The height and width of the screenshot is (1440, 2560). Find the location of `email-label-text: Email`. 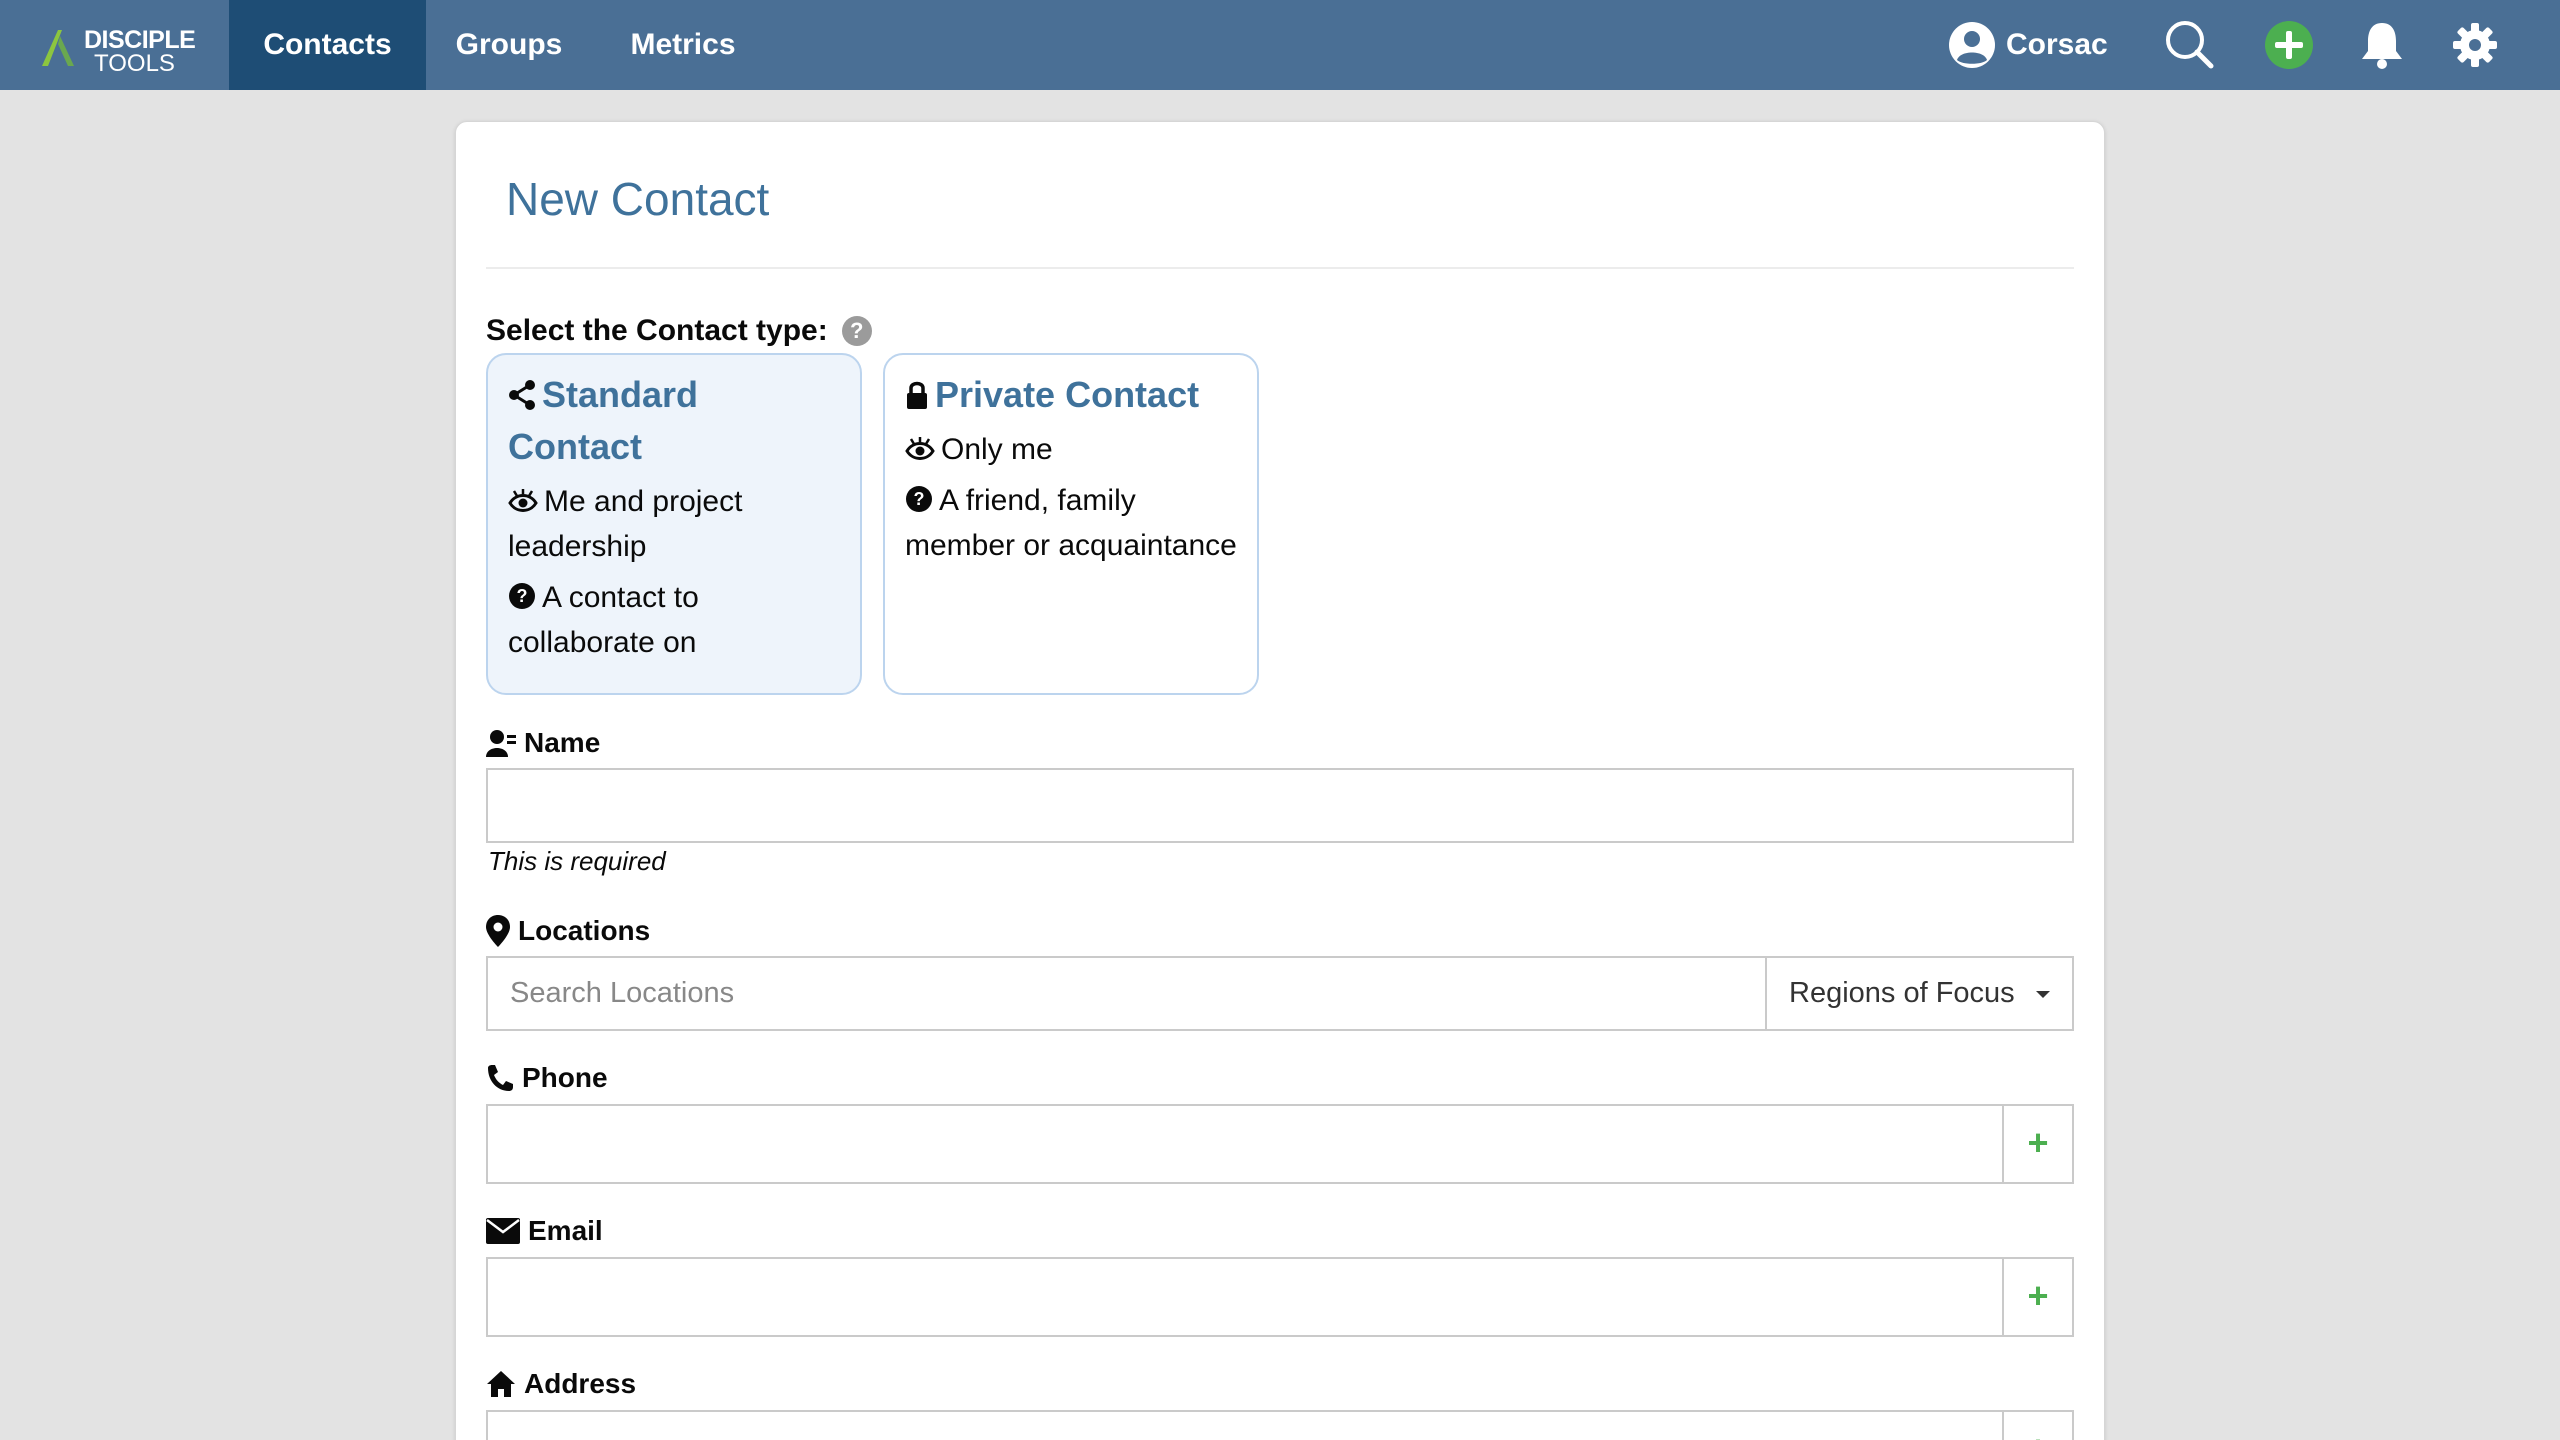

email-label-text: Email is located at coordinates (565, 1230).